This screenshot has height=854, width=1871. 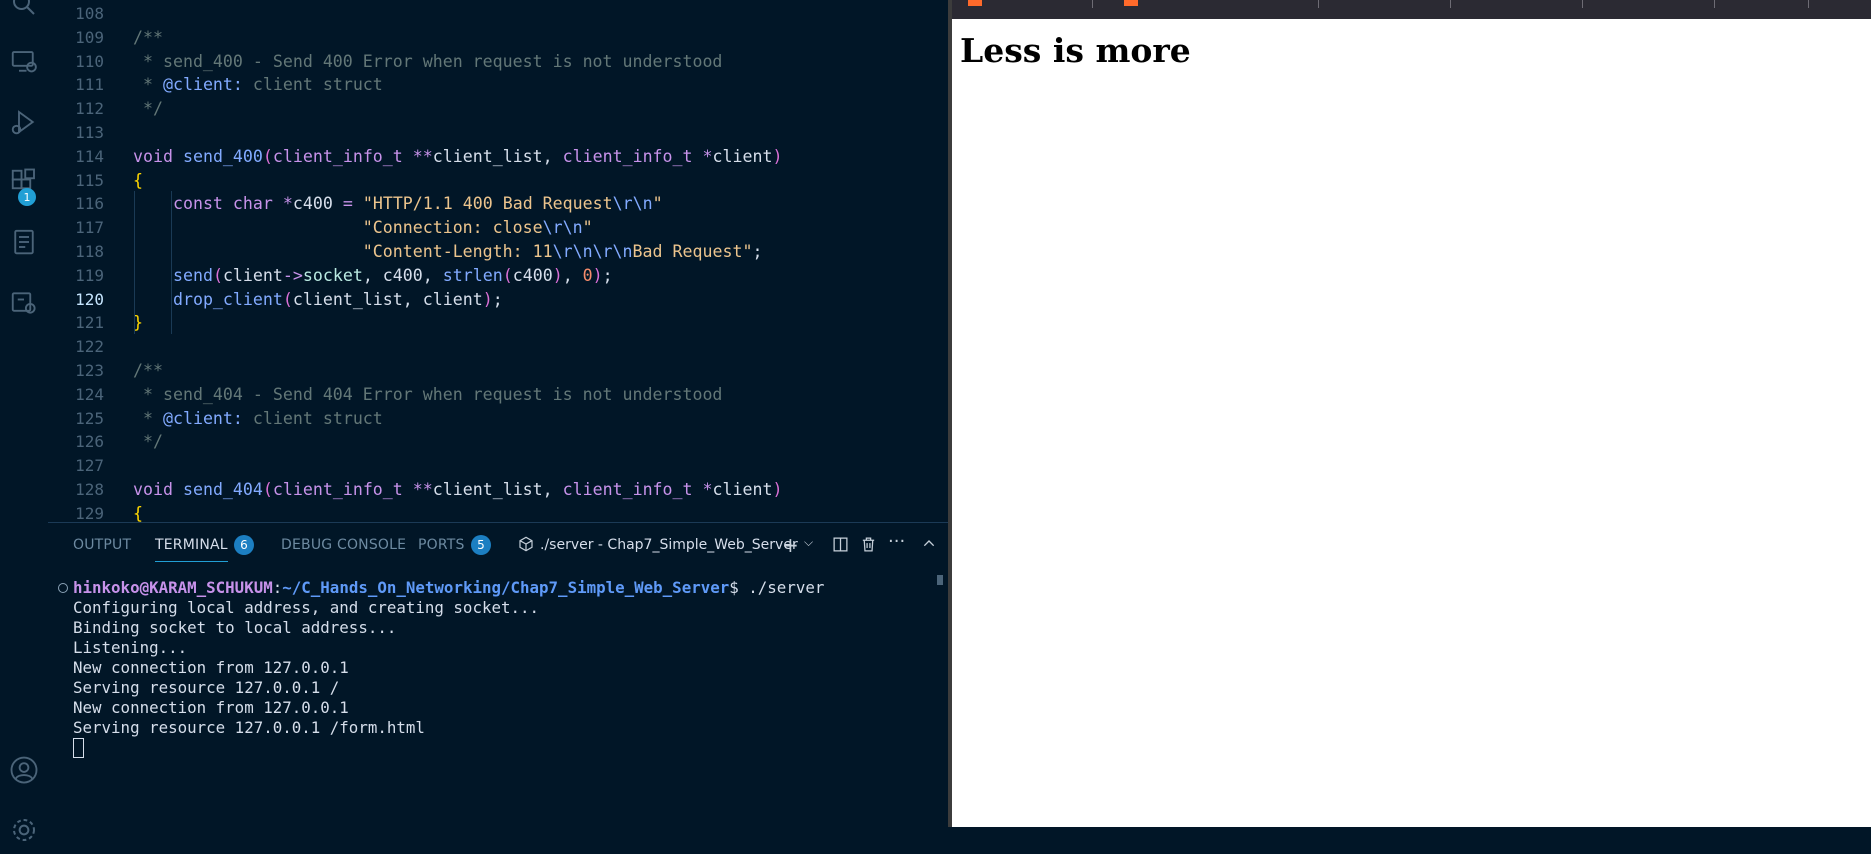 I want to click on code-token: send_400, so click(x=222, y=156).